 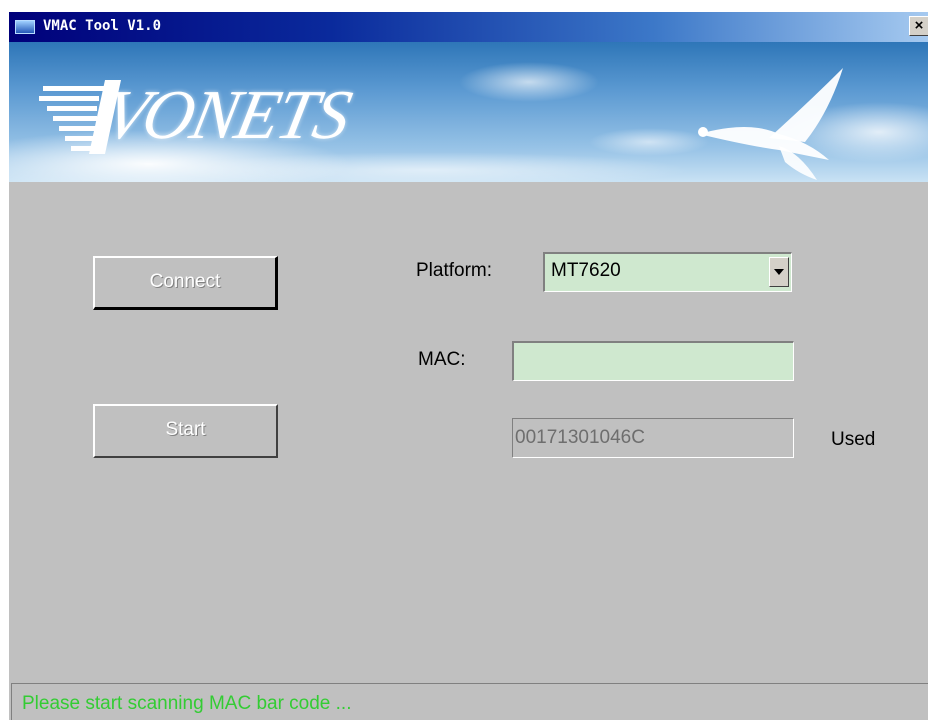 I want to click on used-label: Used, so click(x=853, y=439).